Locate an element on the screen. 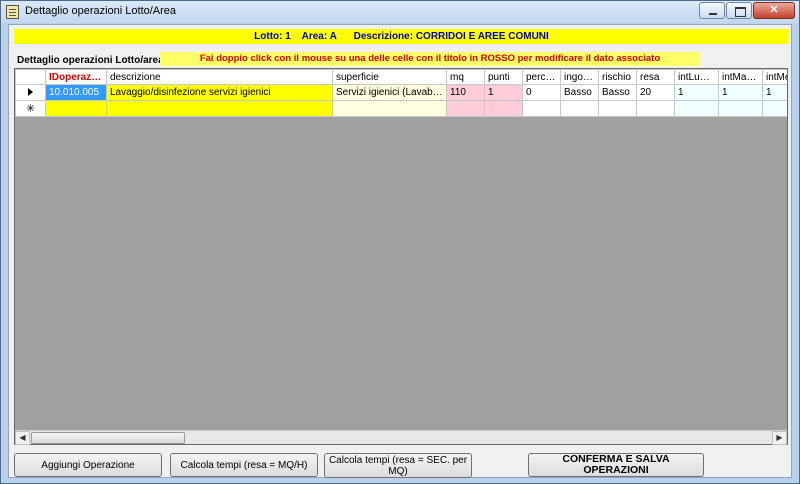 The image size is (800, 484). new-row-star-icon: ✳ is located at coordinates (30, 108).